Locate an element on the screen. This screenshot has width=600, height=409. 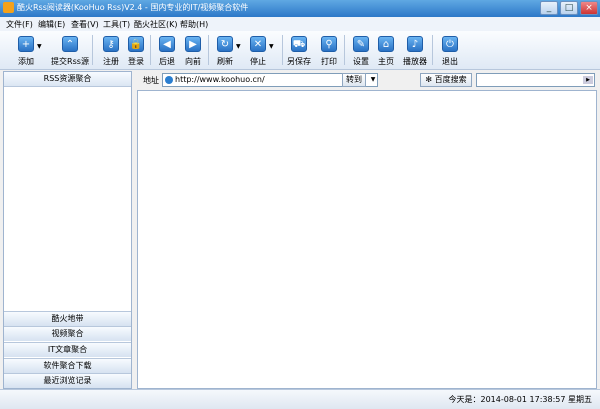
submit-rss-button: ⌃ 提交Rss源 is located at coordinates (70, 51).